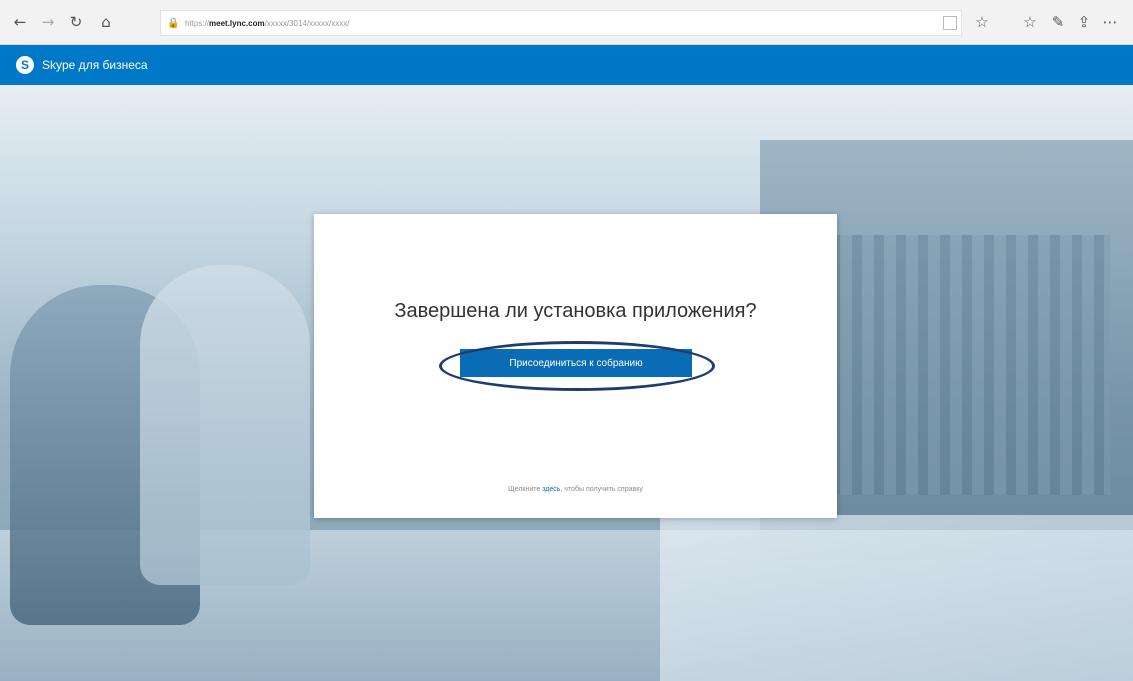 The image size is (1133, 681). What do you see at coordinates (225, 425) in the screenshot?
I see `background-person-right` at bounding box center [225, 425].